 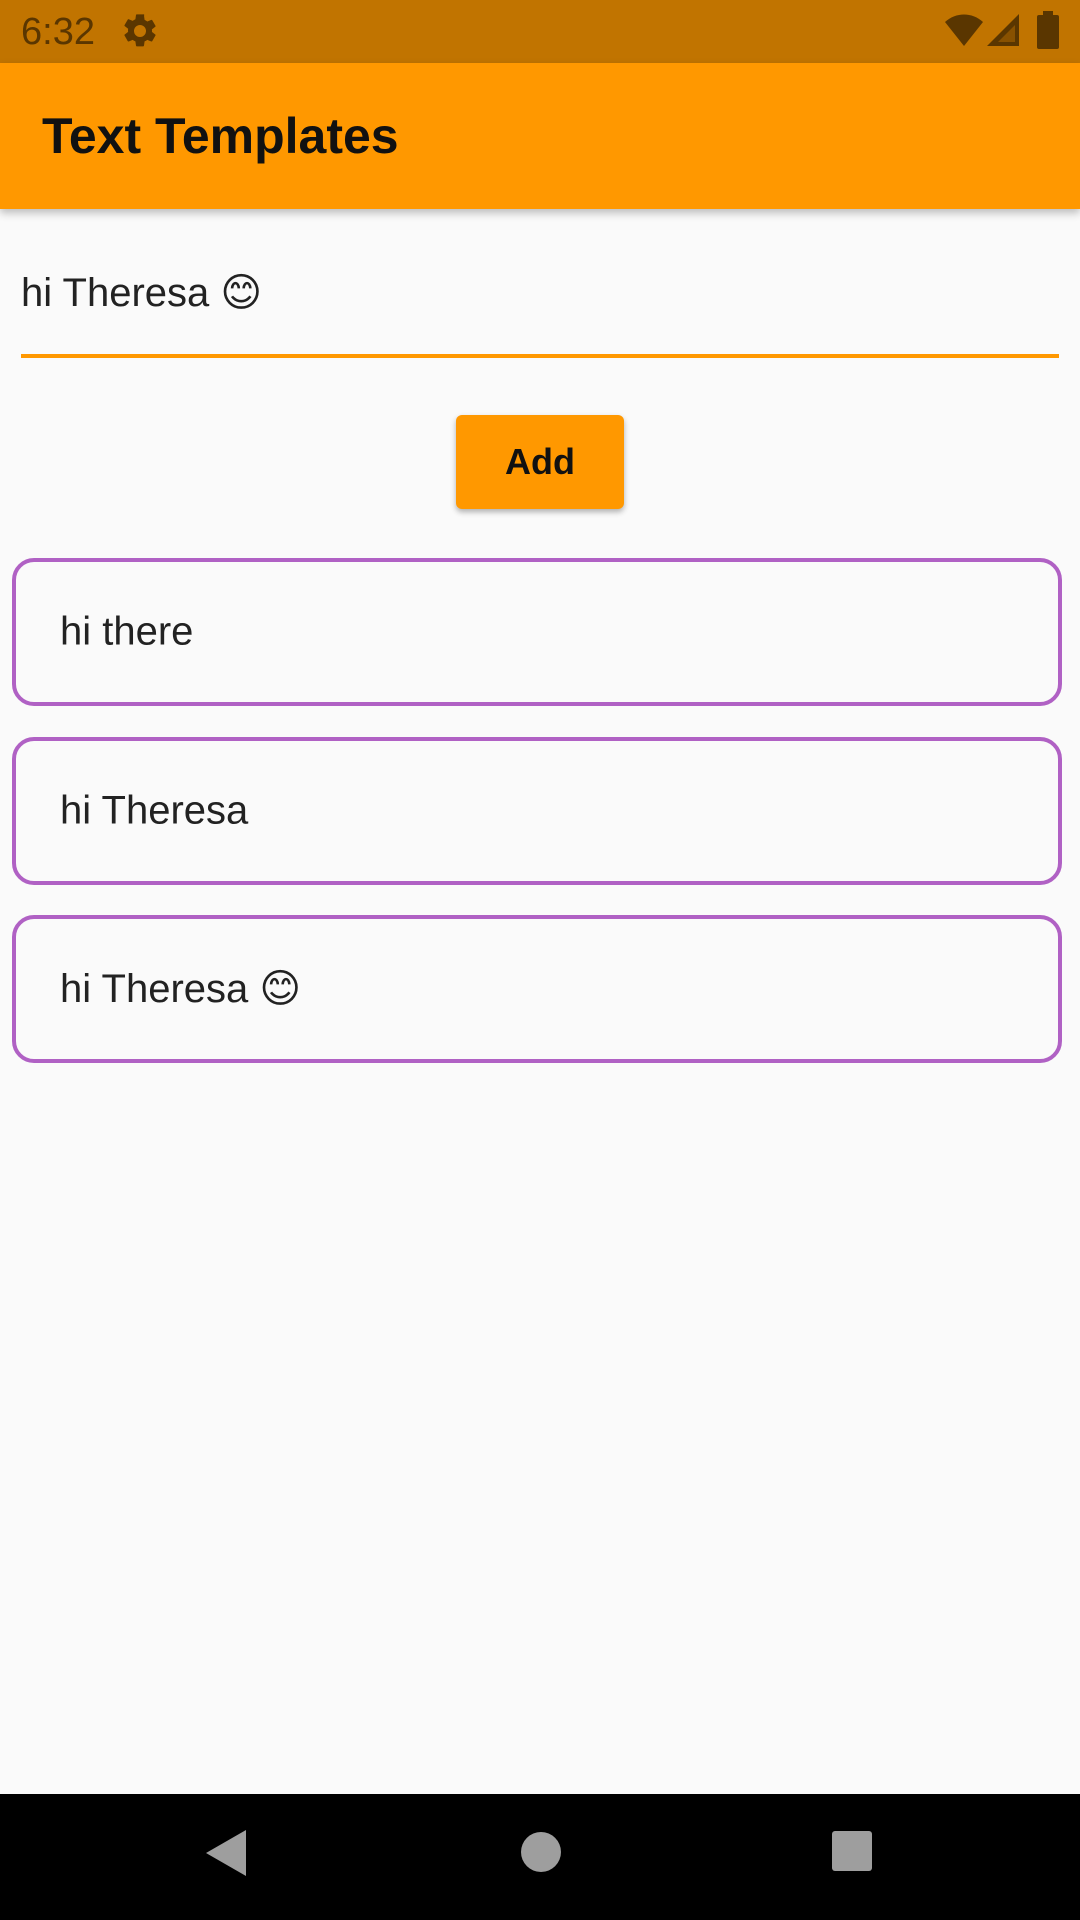 What do you see at coordinates (964, 30) in the screenshot?
I see `wifi-icon` at bounding box center [964, 30].